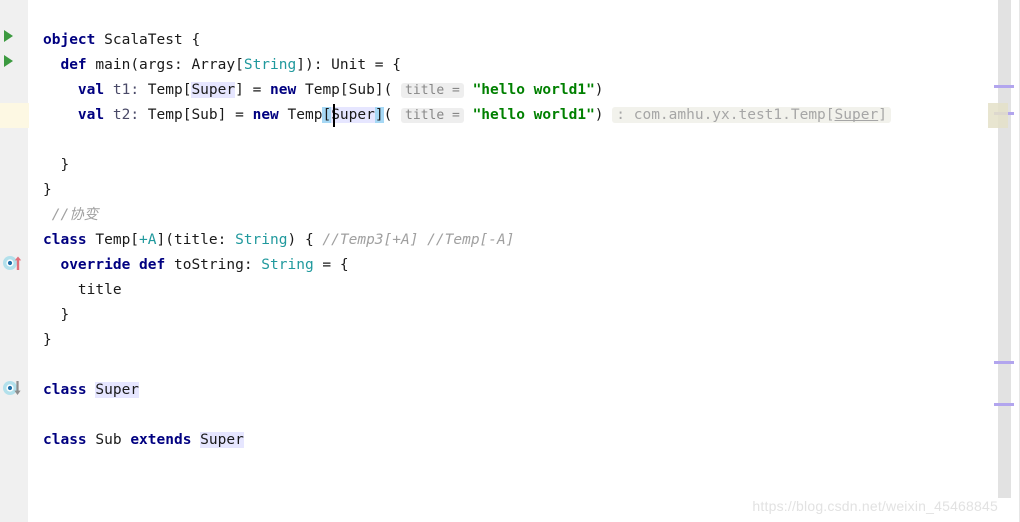  Describe the element at coordinates (334, 115) in the screenshot. I see `text-caret` at that location.